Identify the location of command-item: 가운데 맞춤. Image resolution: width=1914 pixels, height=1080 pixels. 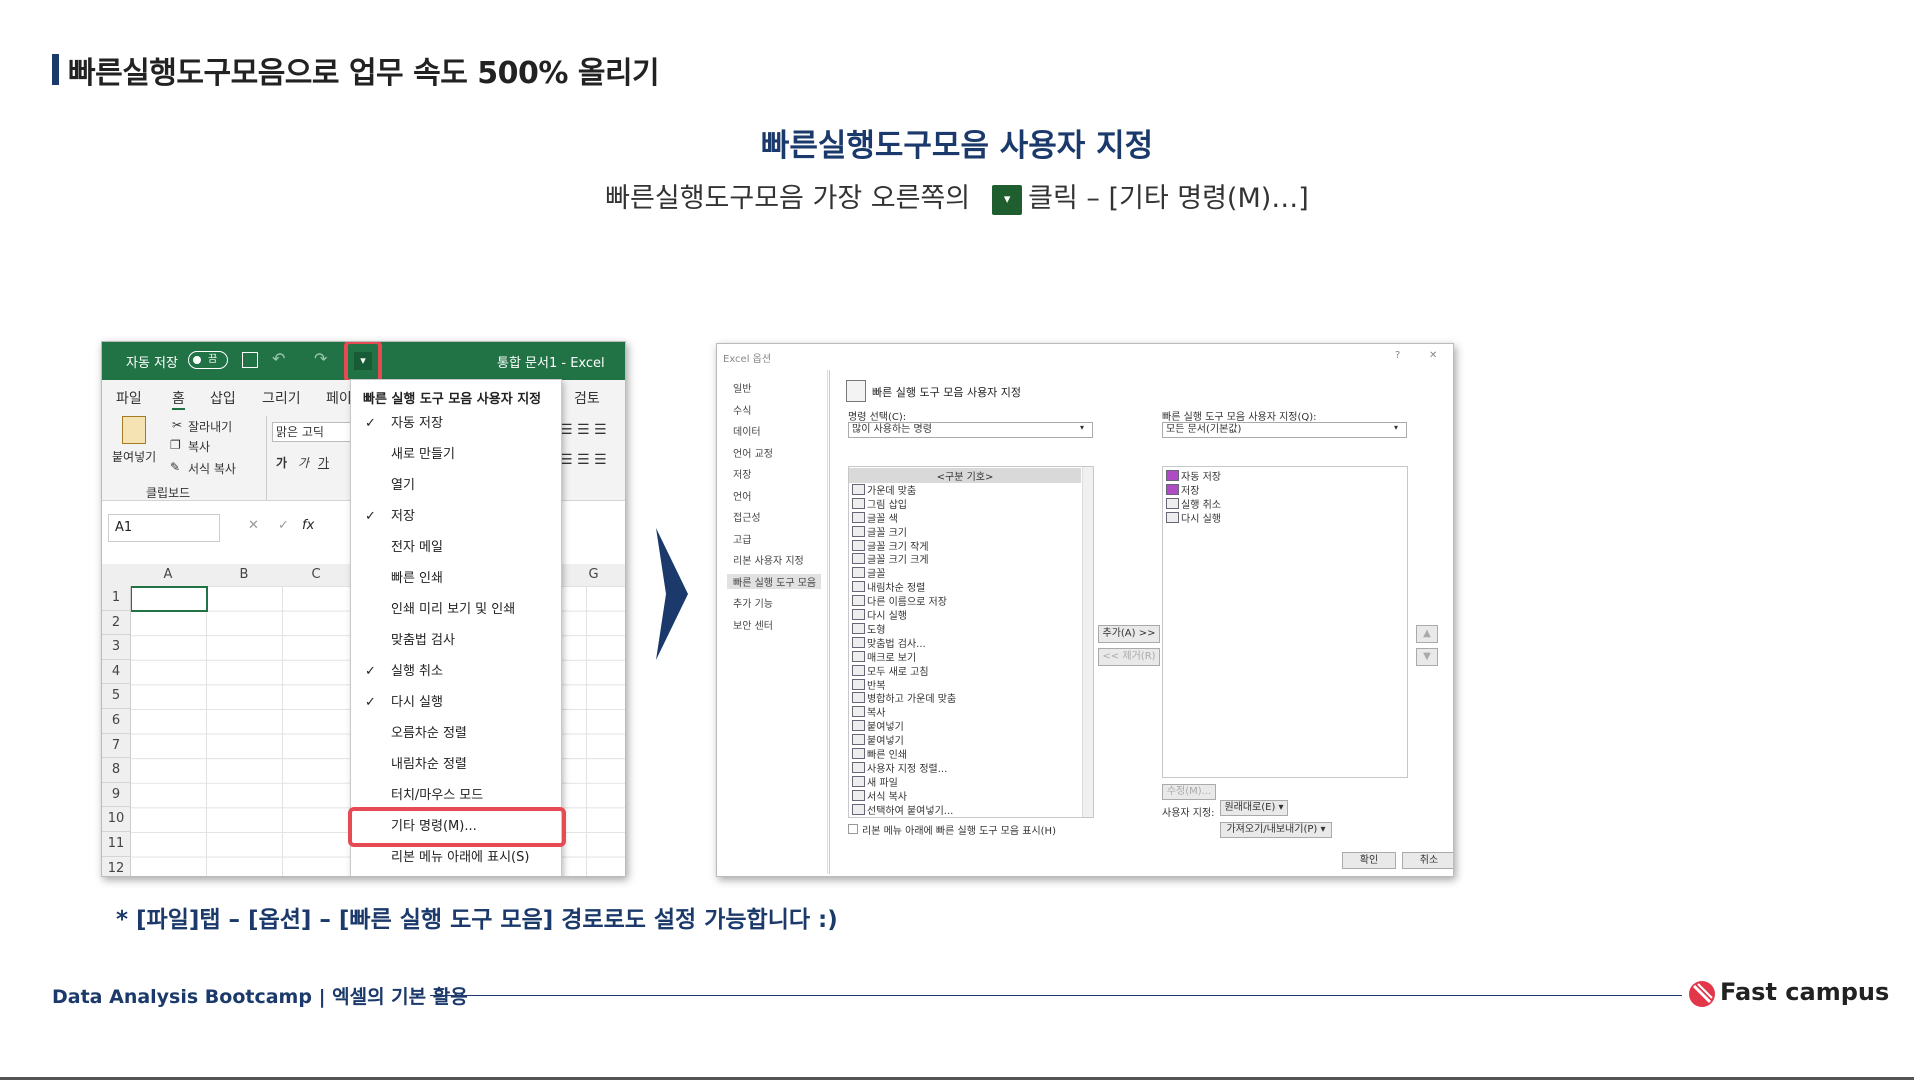
(891, 489).